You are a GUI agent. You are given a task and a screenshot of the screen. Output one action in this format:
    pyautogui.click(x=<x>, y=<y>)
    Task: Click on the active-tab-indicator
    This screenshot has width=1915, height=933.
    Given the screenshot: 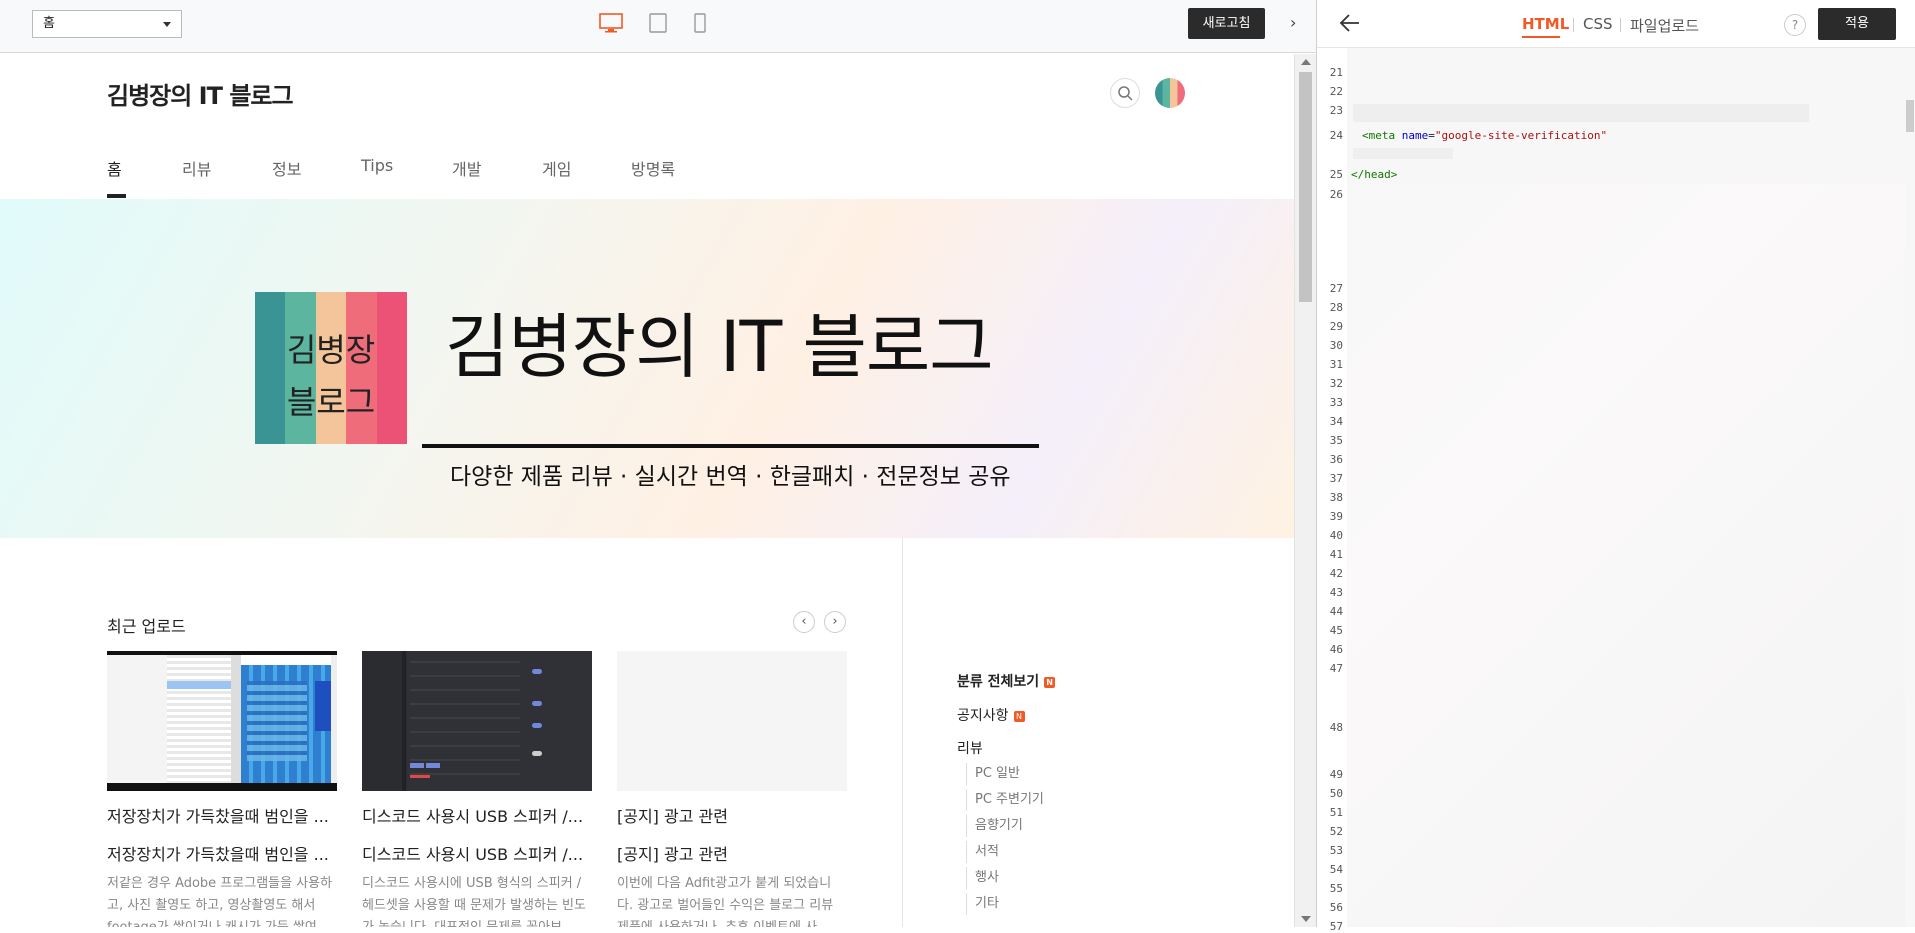 What is the action you would take?
    pyautogui.click(x=1541, y=37)
    